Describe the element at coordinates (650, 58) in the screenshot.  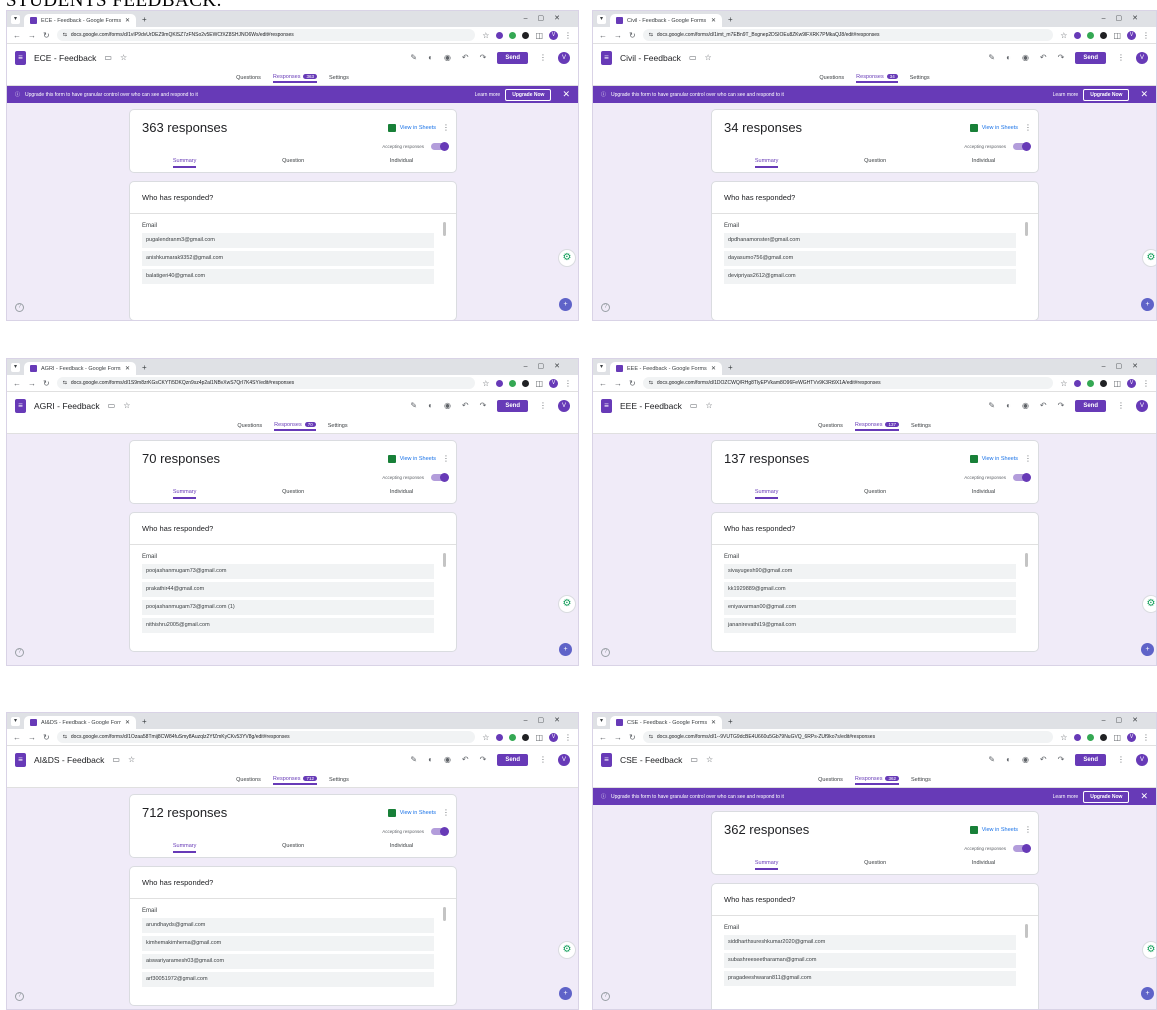
I see `form-title: Civil - Feedback` at that location.